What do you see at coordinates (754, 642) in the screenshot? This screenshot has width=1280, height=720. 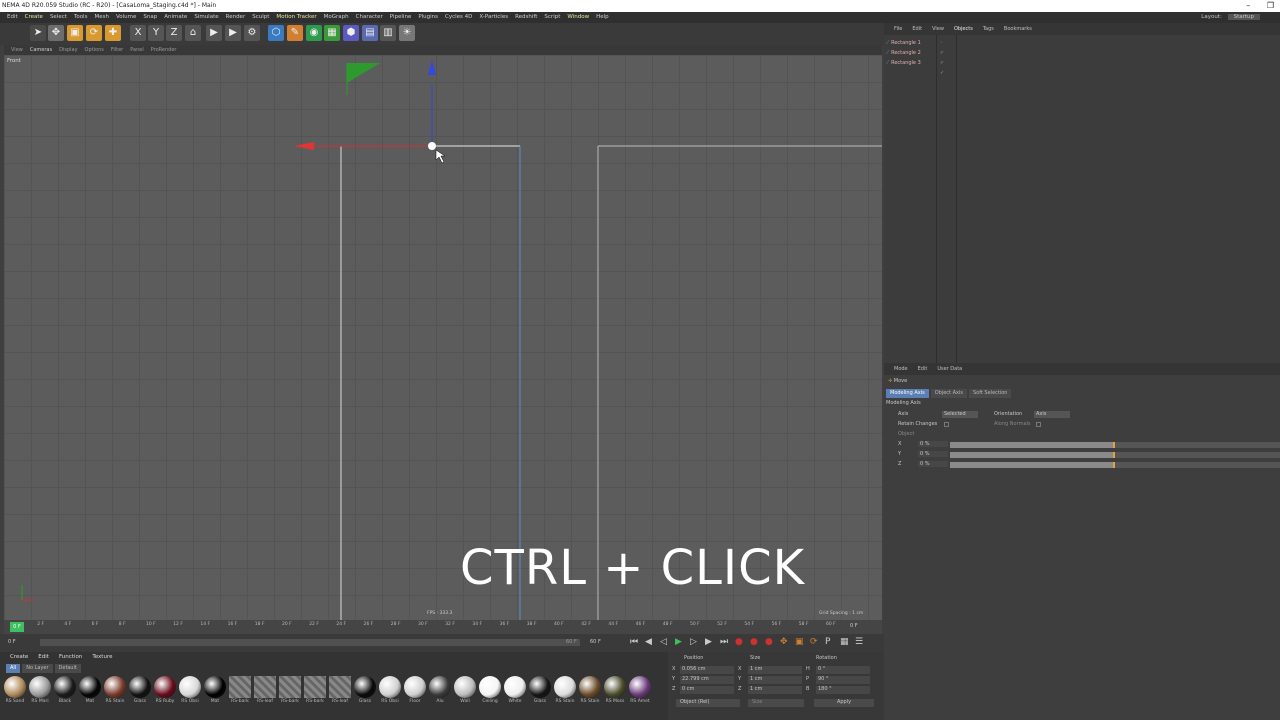 I see `autokey-icon: ●` at bounding box center [754, 642].